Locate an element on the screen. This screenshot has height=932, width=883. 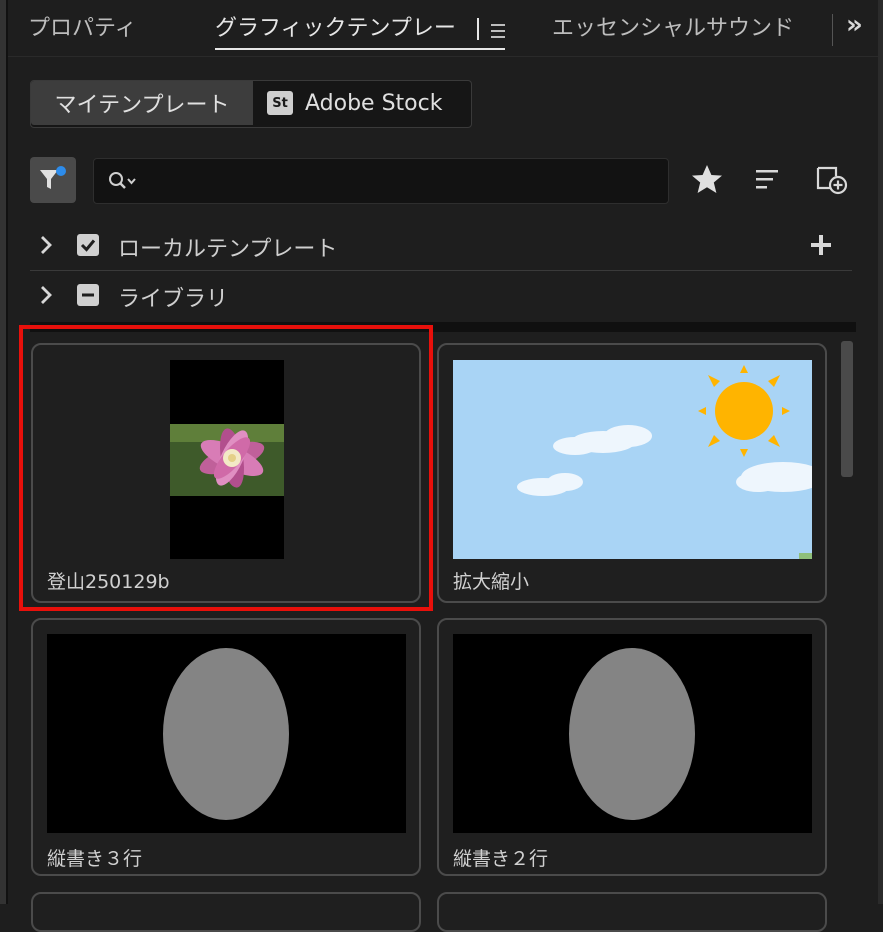
filter-button is located at coordinates (53, 180).